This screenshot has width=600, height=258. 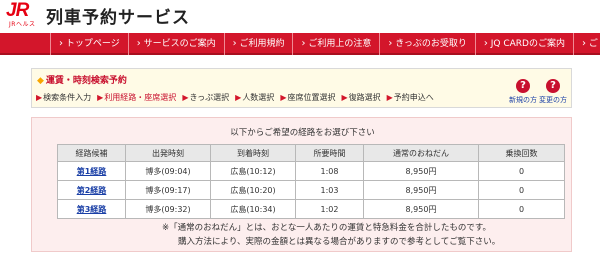 What do you see at coordinates (253, 190) in the screenshot?
I see `arrive-cell: 広島(10:20)` at bounding box center [253, 190].